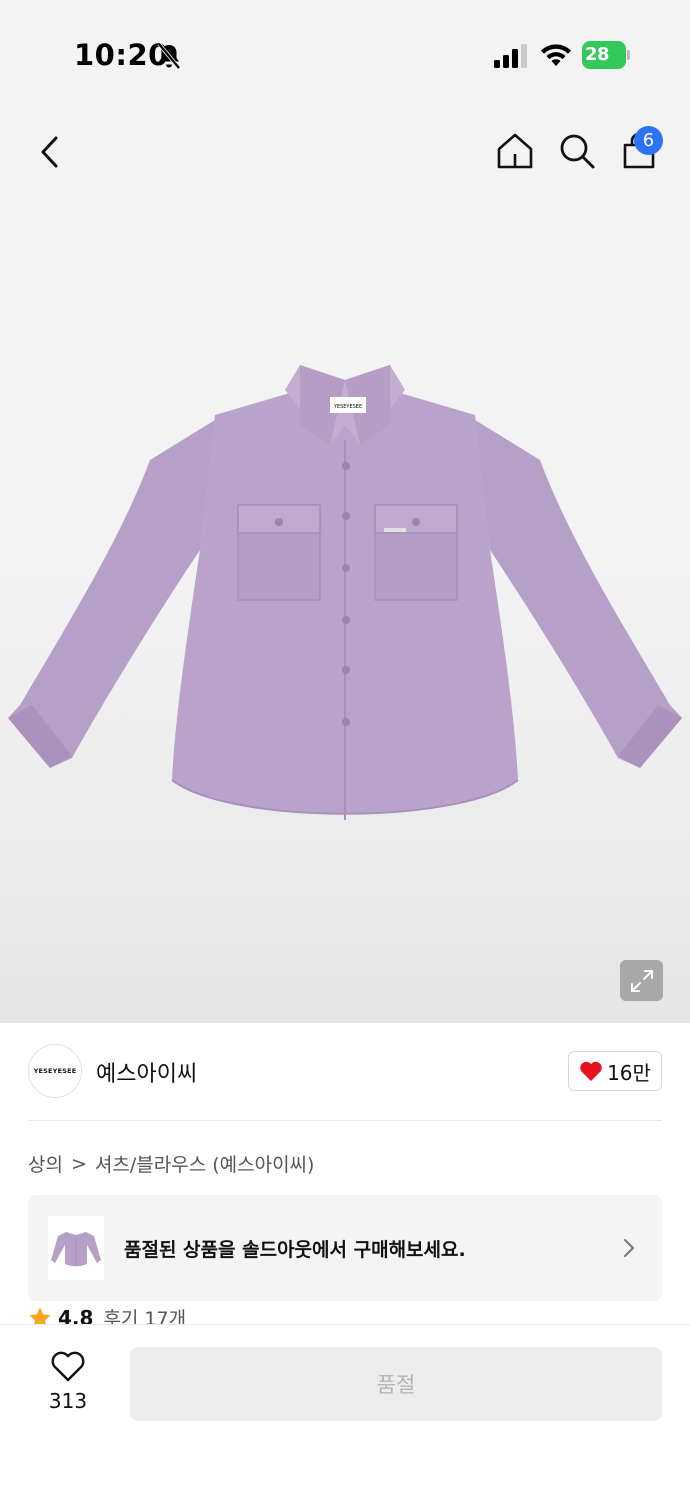 The image size is (690, 1500). Describe the element at coordinates (121, 55) in the screenshot. I see `status-time: 10:20` at that location.